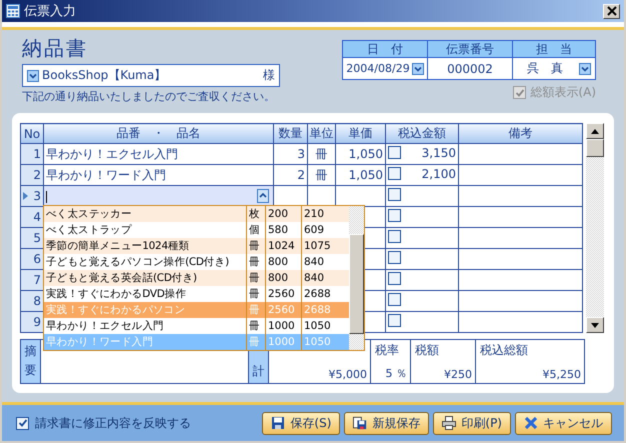 The height and width of the screenshot is (443, 626). What do you see at coordinates (291, 134) in the screenshot?
I see `column-header: 数量` at bounding box center [291, 134].